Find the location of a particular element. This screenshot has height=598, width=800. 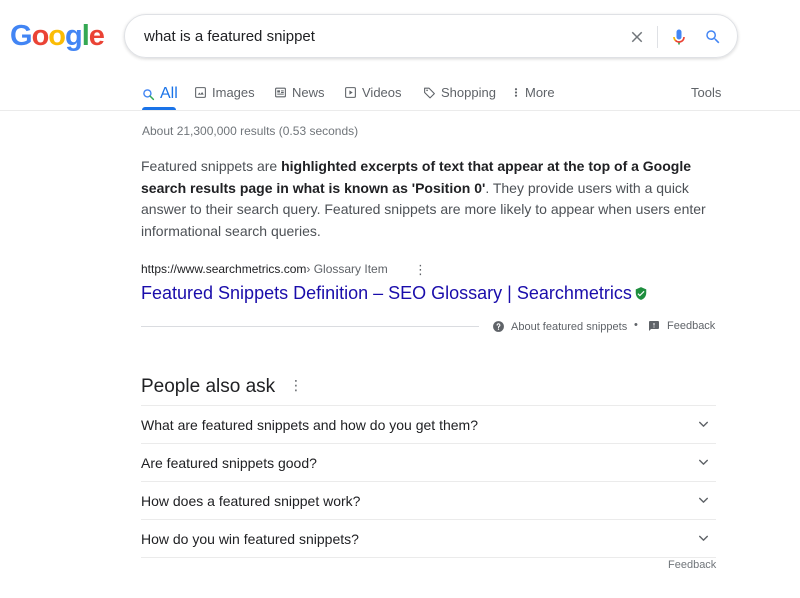

feedback-button: Feedback is located at coordinates (681, 326).